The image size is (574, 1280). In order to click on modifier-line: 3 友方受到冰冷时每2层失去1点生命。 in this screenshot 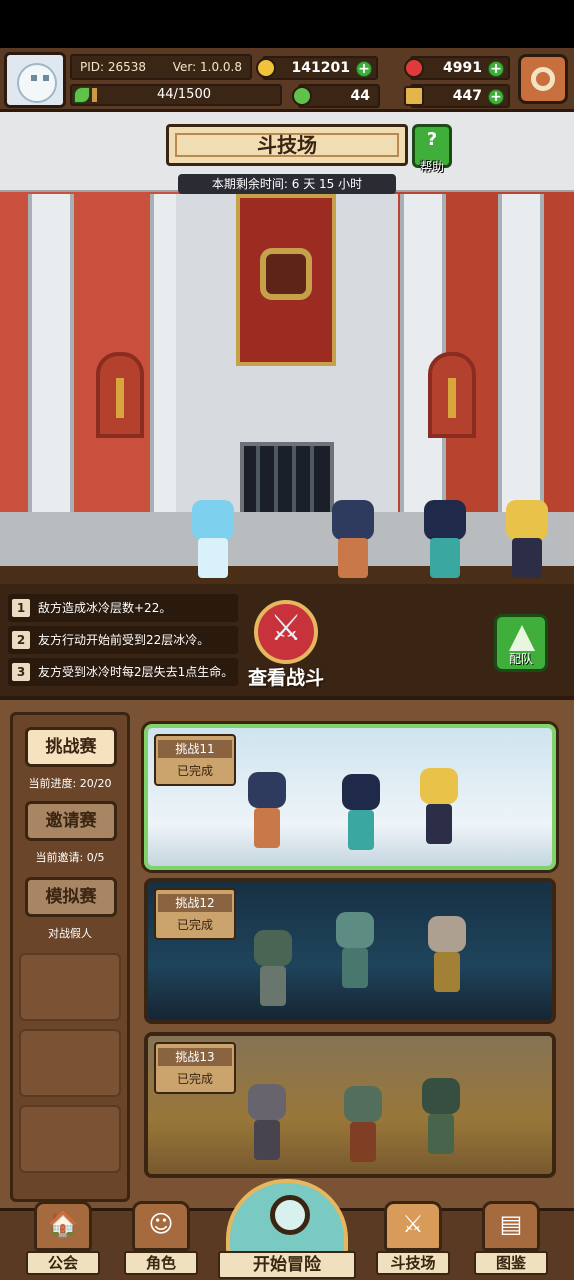, I will do `click(123, 672)`.